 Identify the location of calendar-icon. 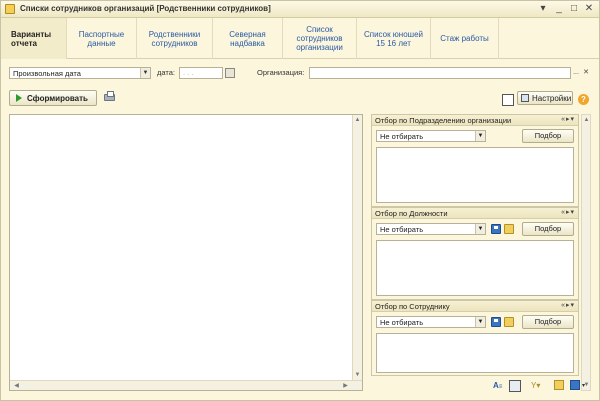
(230, 73).